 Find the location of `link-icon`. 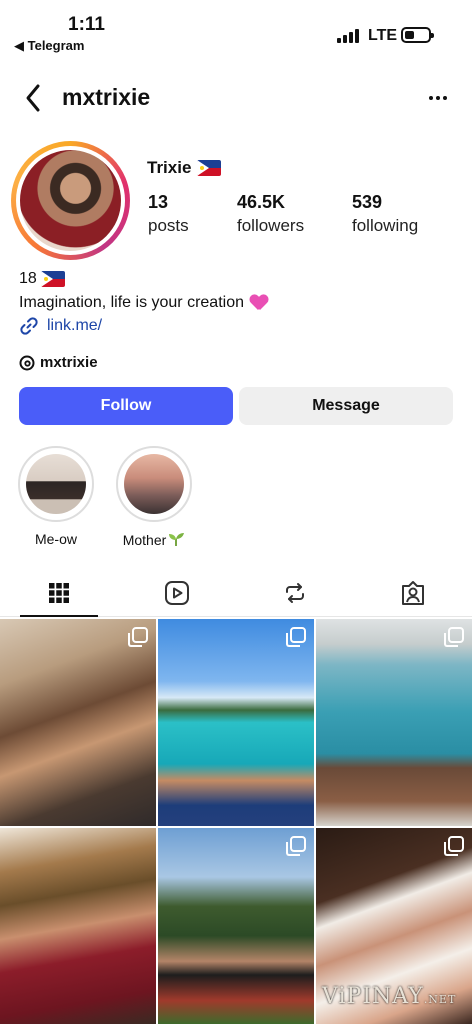

link-icon is located at coordinates (29, 326).